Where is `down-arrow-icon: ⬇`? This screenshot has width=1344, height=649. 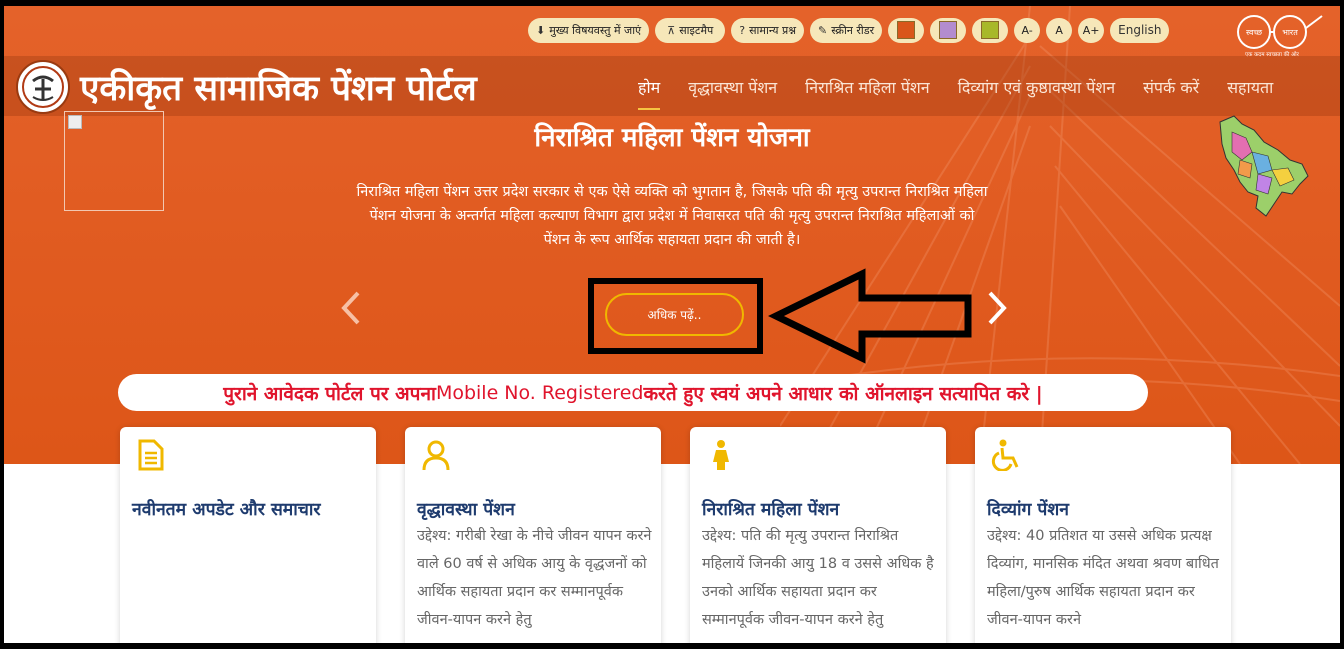 down-arrow-icon: ⬇ is located at coordinates (541, 30).